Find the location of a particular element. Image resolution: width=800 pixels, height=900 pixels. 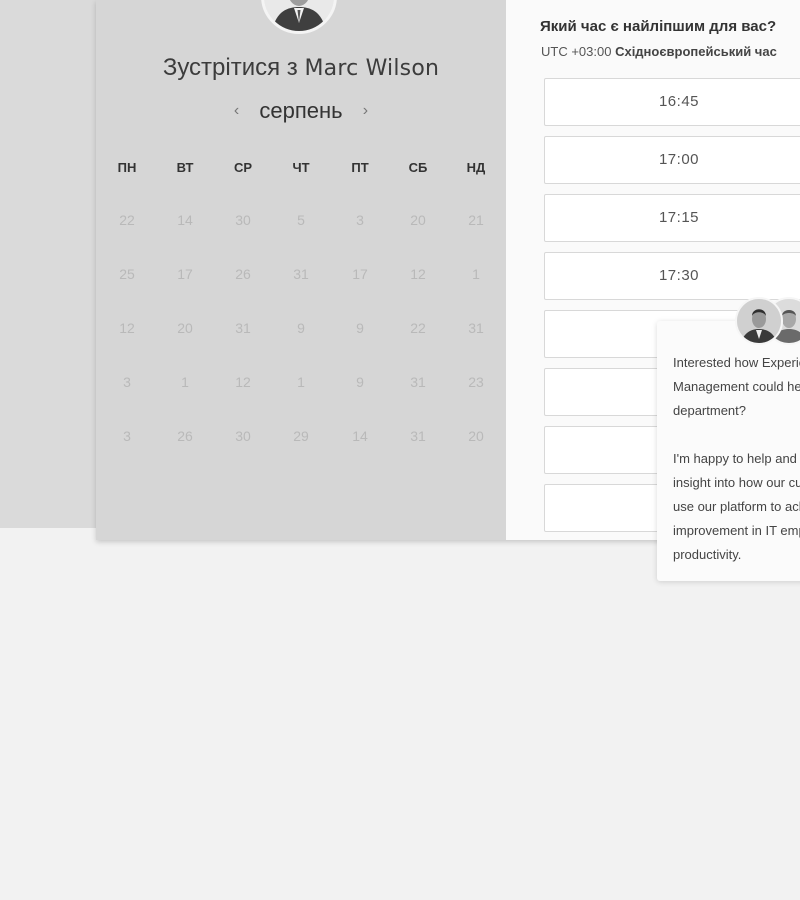

agent-avatar is located at coordinates (759, 321).